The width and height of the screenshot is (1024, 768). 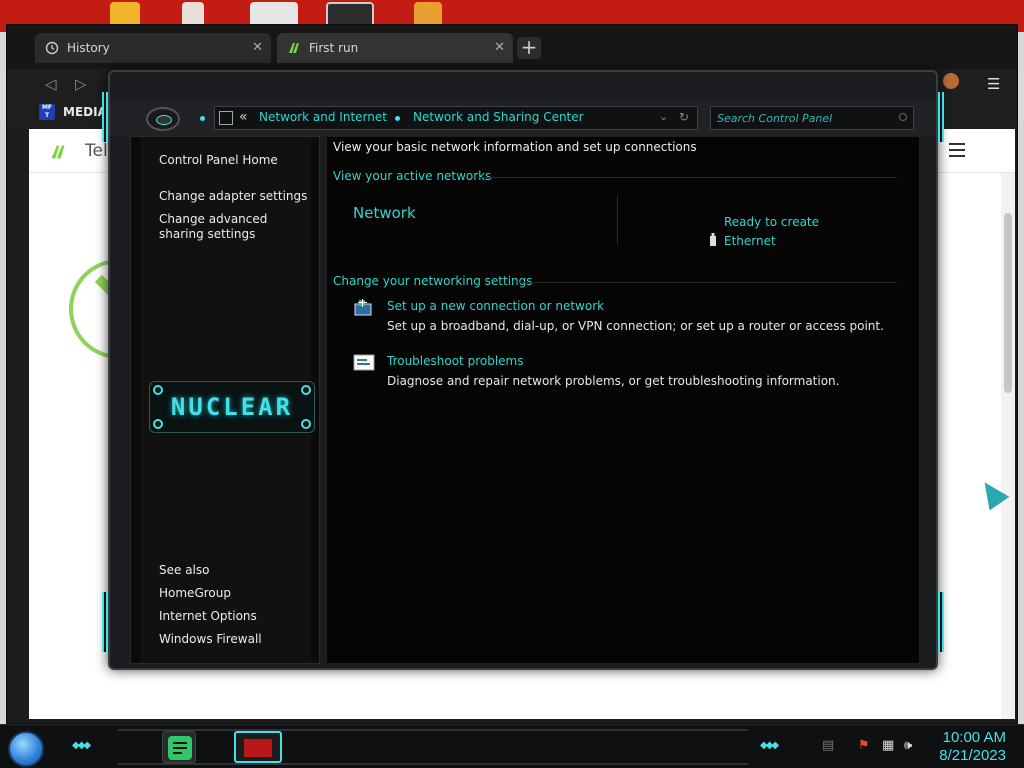 What do you see at coordinates (941, 117) in the screenshot?
I see `frame-accent-right` at bounding box center [941, 117].